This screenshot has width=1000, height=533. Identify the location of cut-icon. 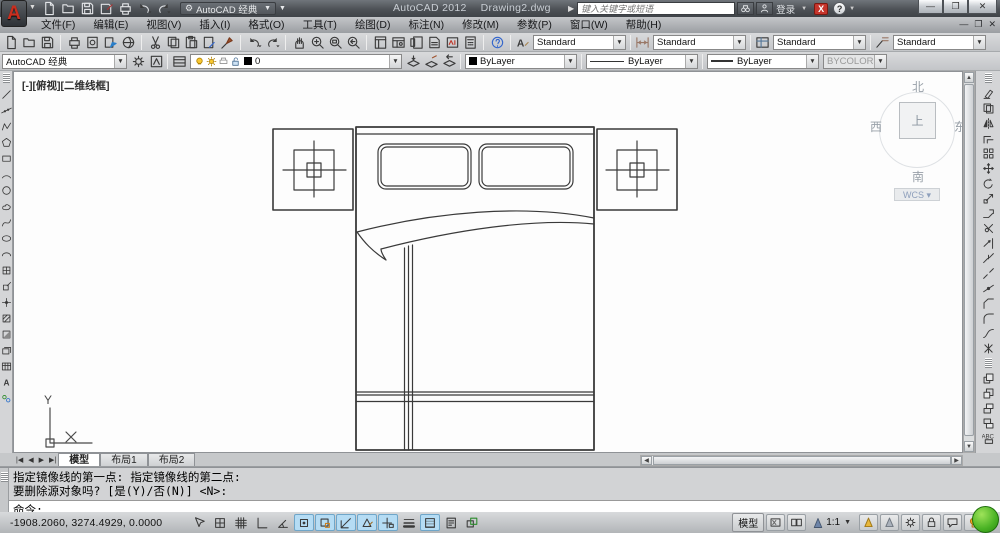
(155, 42).